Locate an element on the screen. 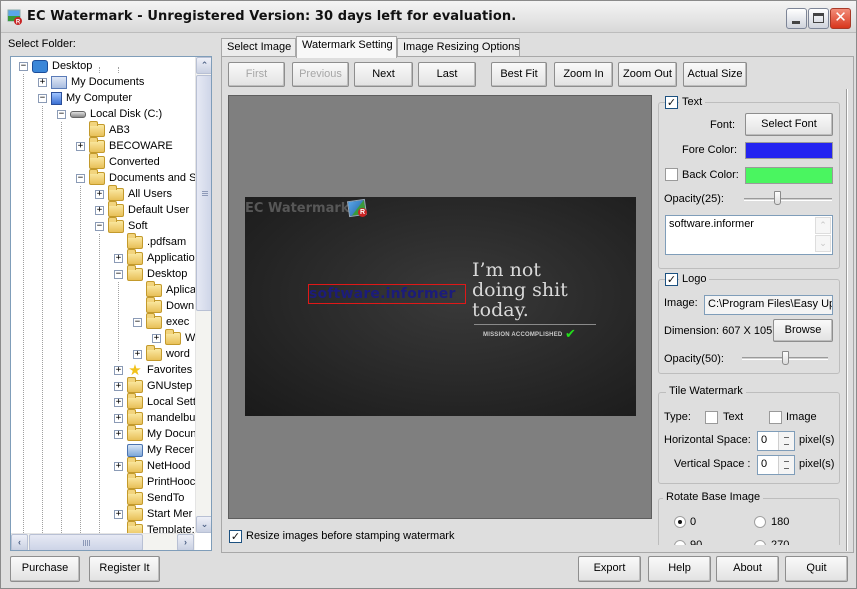 This screenshot has height=589, width=857. tree-item: + Local Sett is located at coordinates (154, 401).